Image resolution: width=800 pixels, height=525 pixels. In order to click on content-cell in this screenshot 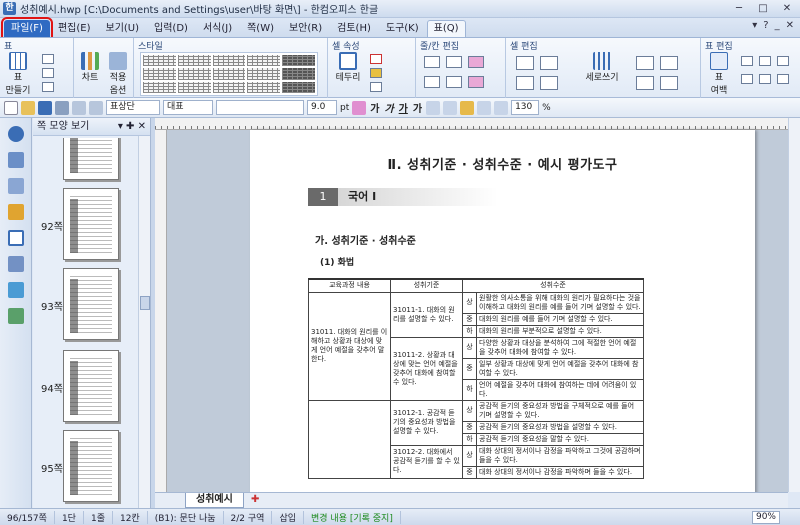, I will do `click(349, 439)`.